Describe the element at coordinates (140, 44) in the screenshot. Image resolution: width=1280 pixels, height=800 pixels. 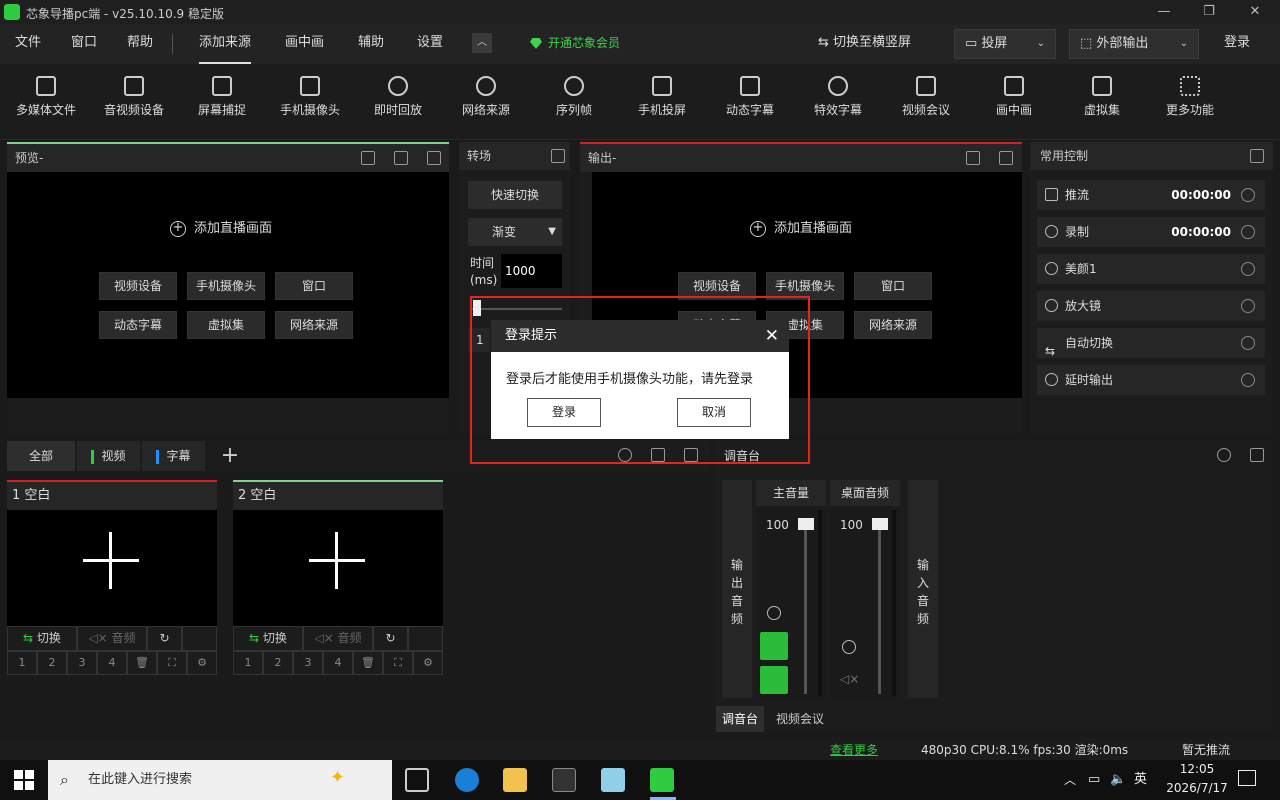
I see `menu-help: 帮助` at that location.